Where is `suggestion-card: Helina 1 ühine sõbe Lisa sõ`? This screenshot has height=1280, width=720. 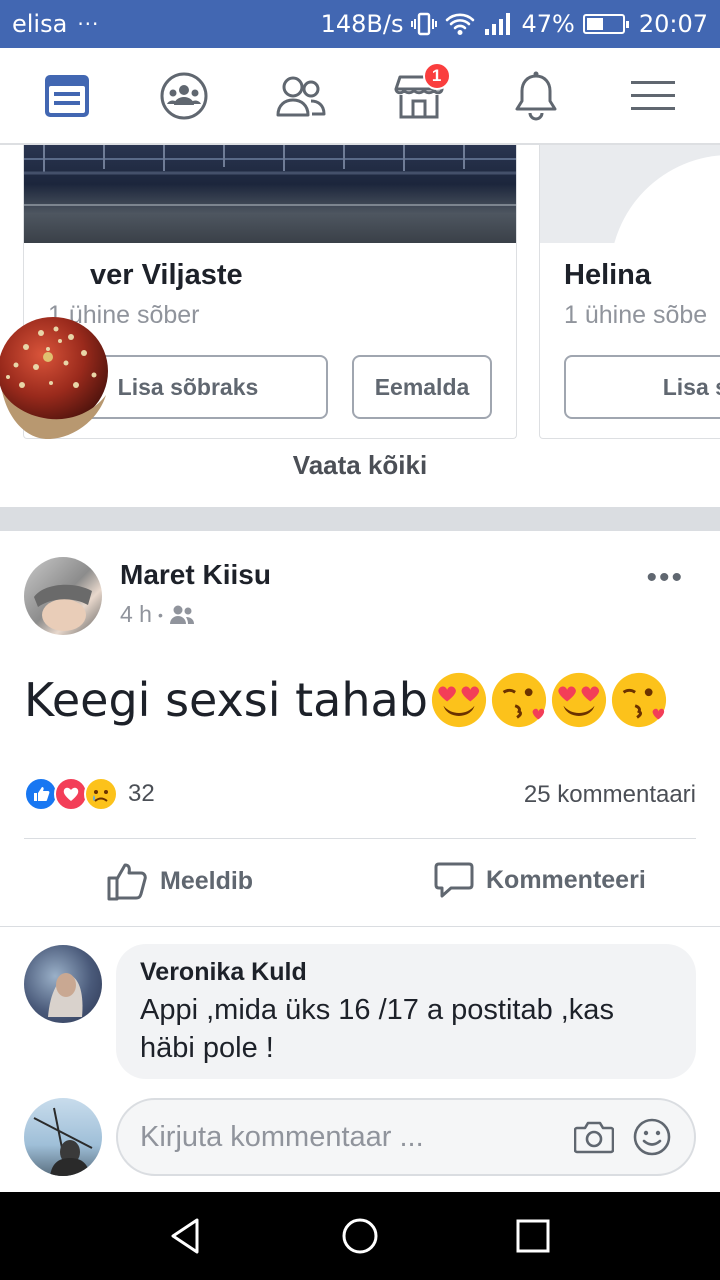 suggestion-card: Helina 1 ühine sõbe Lisa sõ is located at coordinates (629, 292).